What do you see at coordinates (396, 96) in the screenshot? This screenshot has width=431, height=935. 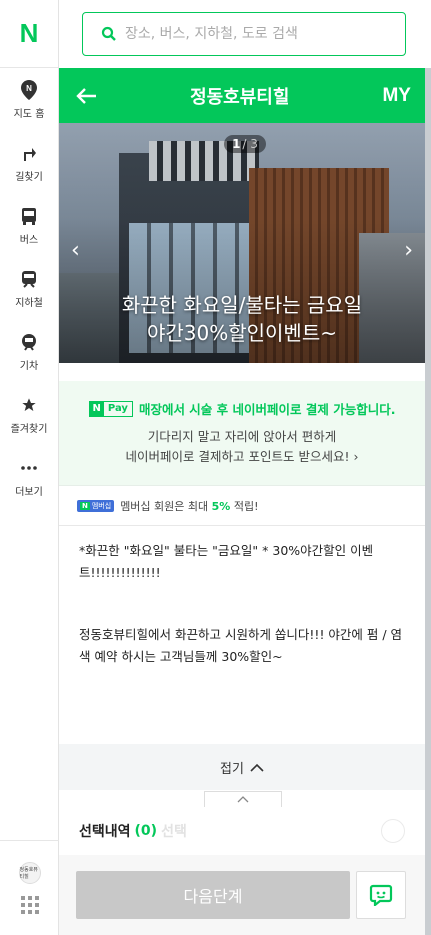 I see `my-button: MY` at bounding box center [396, 96].